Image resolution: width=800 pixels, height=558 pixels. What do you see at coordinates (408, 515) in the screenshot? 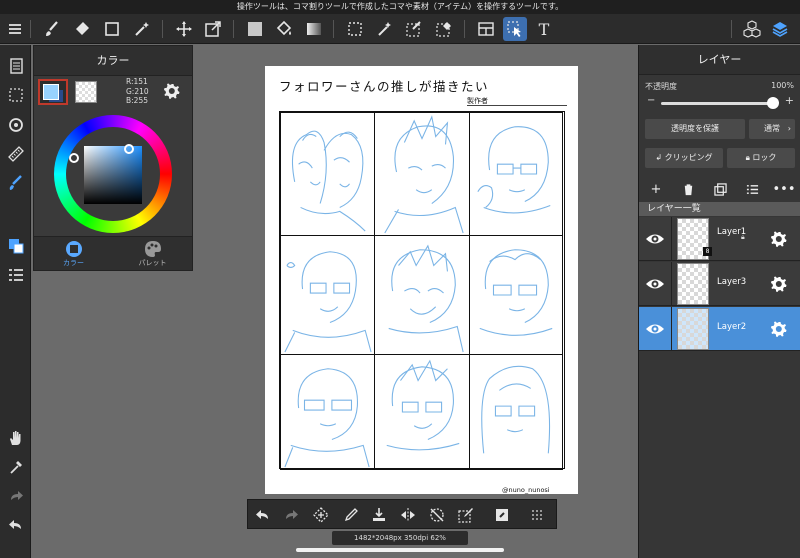
I see `flip-icon` at bounding box center [408, 515].